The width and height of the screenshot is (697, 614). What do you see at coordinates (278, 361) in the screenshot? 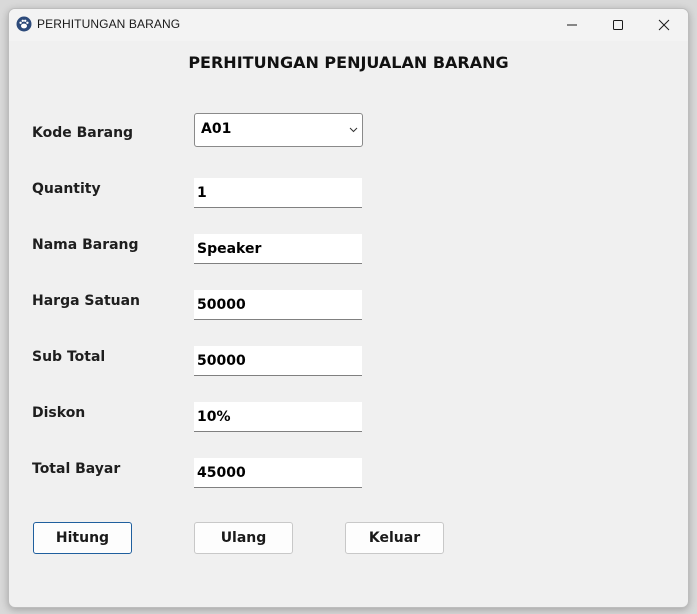
I see `sub-total-input` at bounding box center [278, 361].